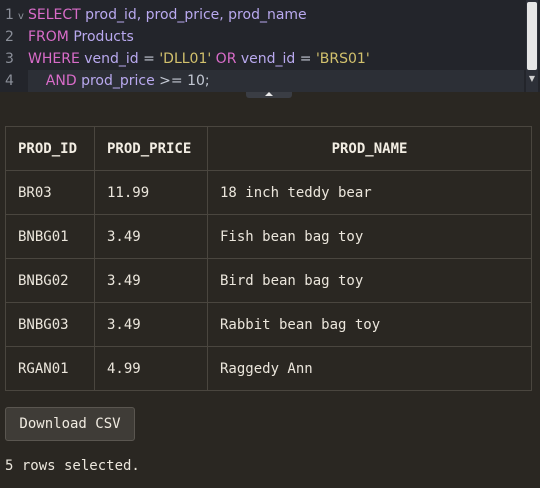  Describe the element at coordinates (369, 324) in the screenshot. I see `cell-prod-name: Rabbit bean bag toy` at that location.